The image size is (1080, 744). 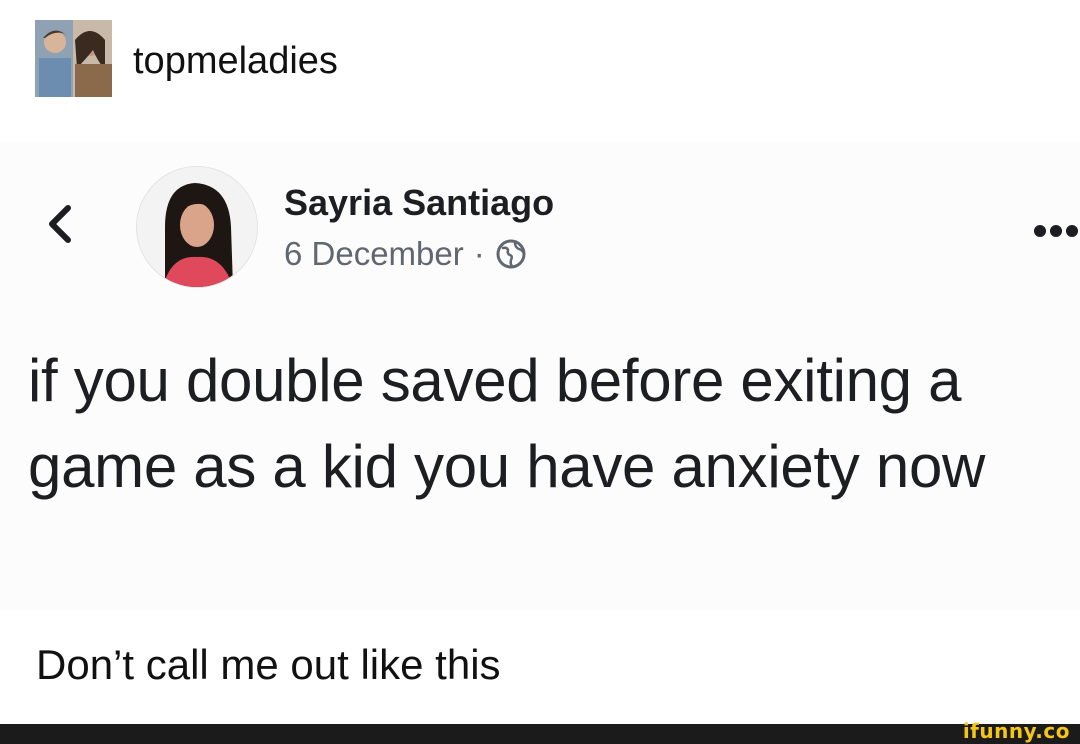 What do you see at coordinates (235, 61) in the screenshot?
I see `blog-name: topmeladies` at bounding box center [235, 61].